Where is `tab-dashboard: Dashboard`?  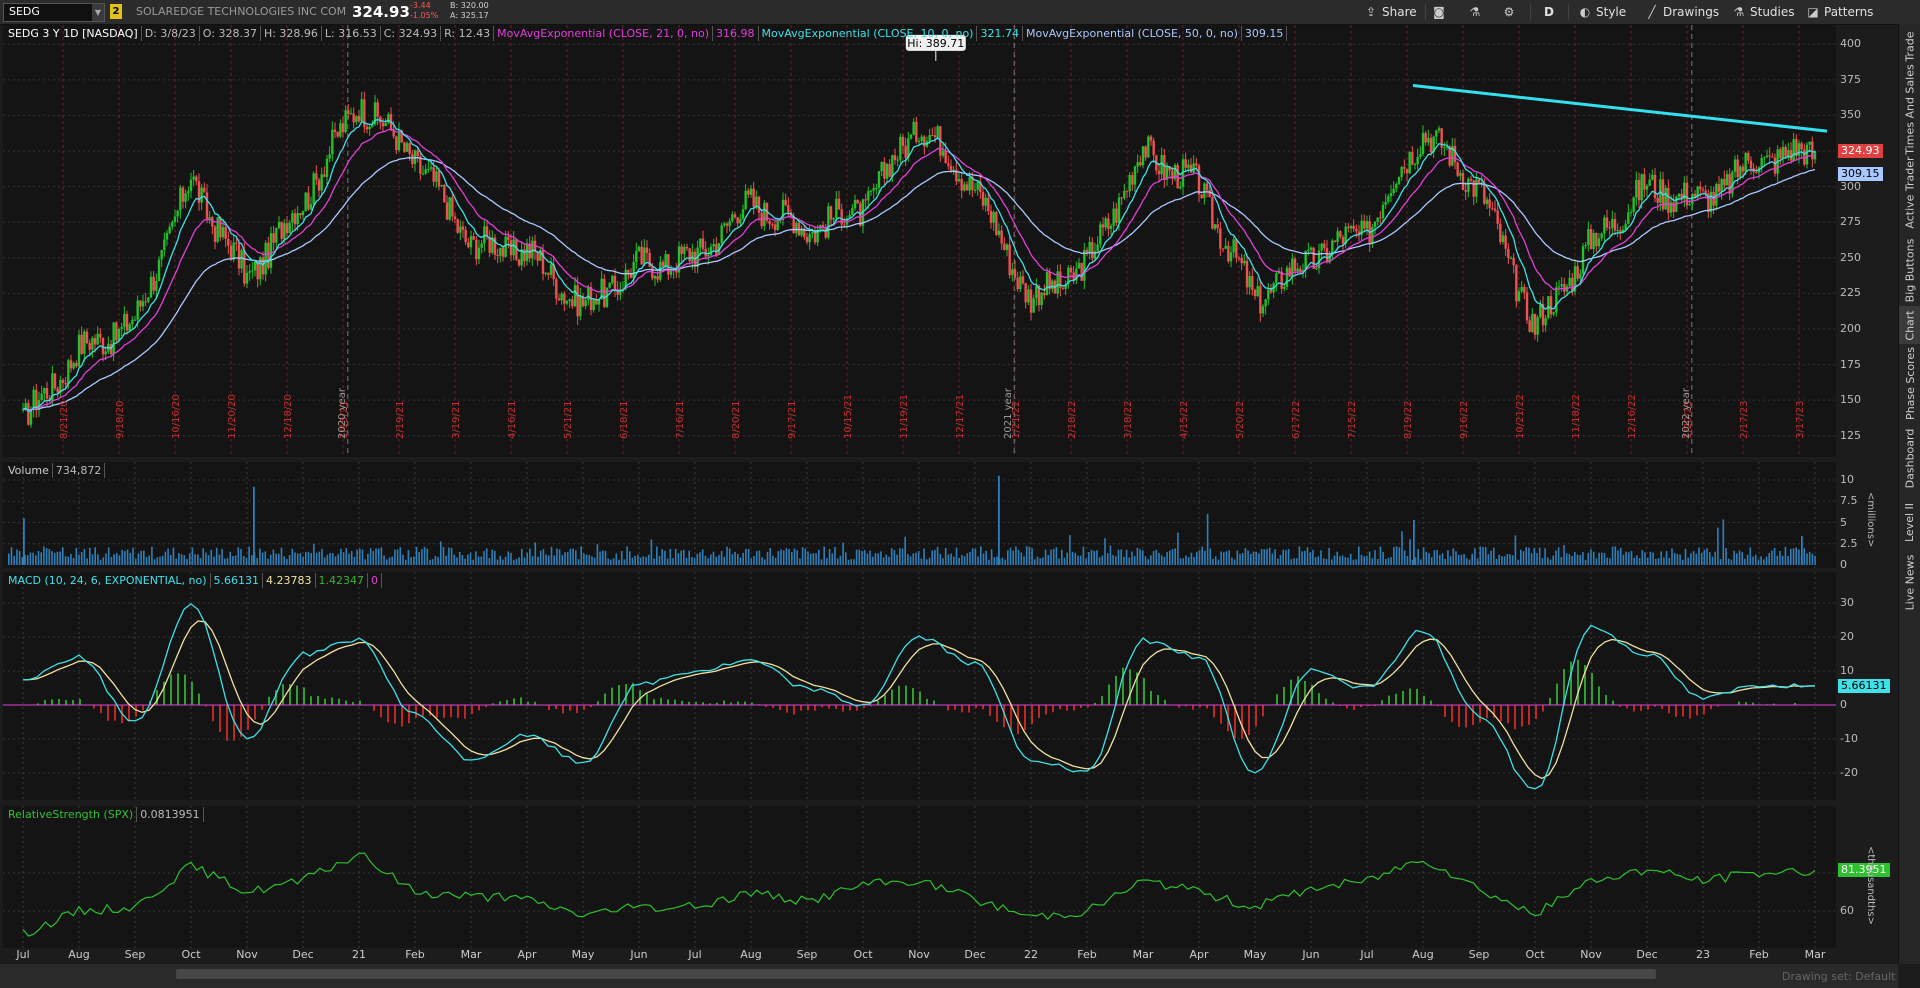 tab-dashboard: Dashboard is located at coordinates (1909, 458).